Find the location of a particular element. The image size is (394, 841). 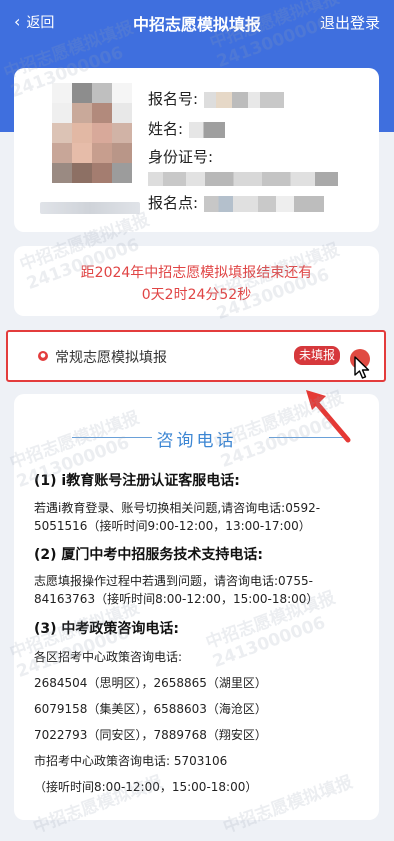

status-badge: 未填报 is located at coordinates (317, 355).